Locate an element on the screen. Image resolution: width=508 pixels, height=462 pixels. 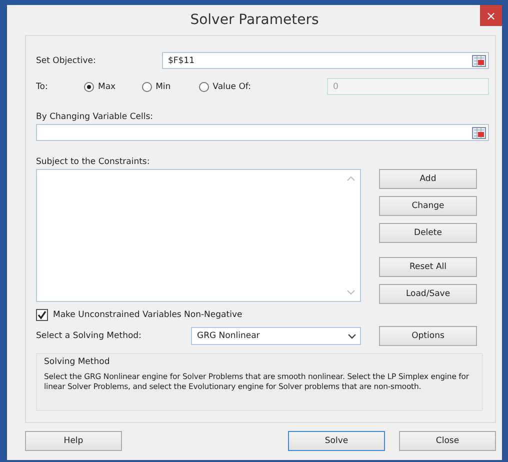
caret-icon is located at coordinates (352, 336).